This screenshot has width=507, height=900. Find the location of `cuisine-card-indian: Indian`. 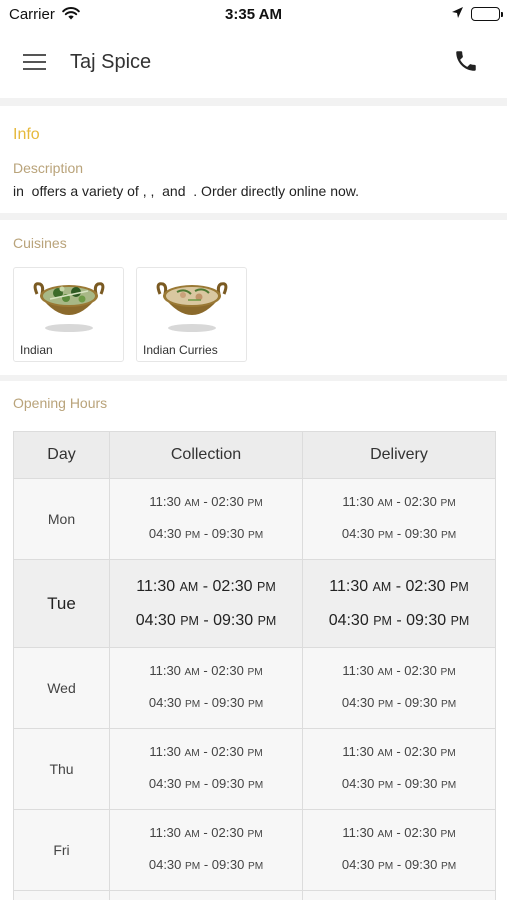

cuisine-card-indian: Indian is located at coordinates (68, 314).